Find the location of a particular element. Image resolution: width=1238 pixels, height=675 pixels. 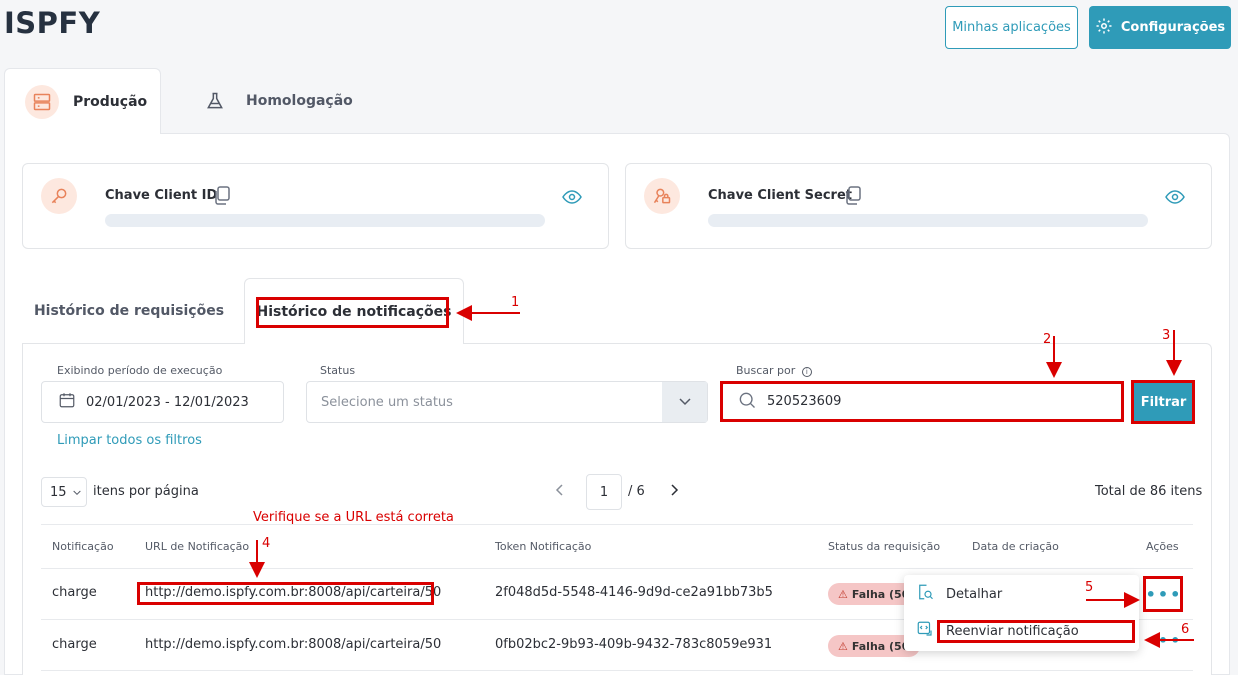

row-divider is located at coordinates (617, 670).